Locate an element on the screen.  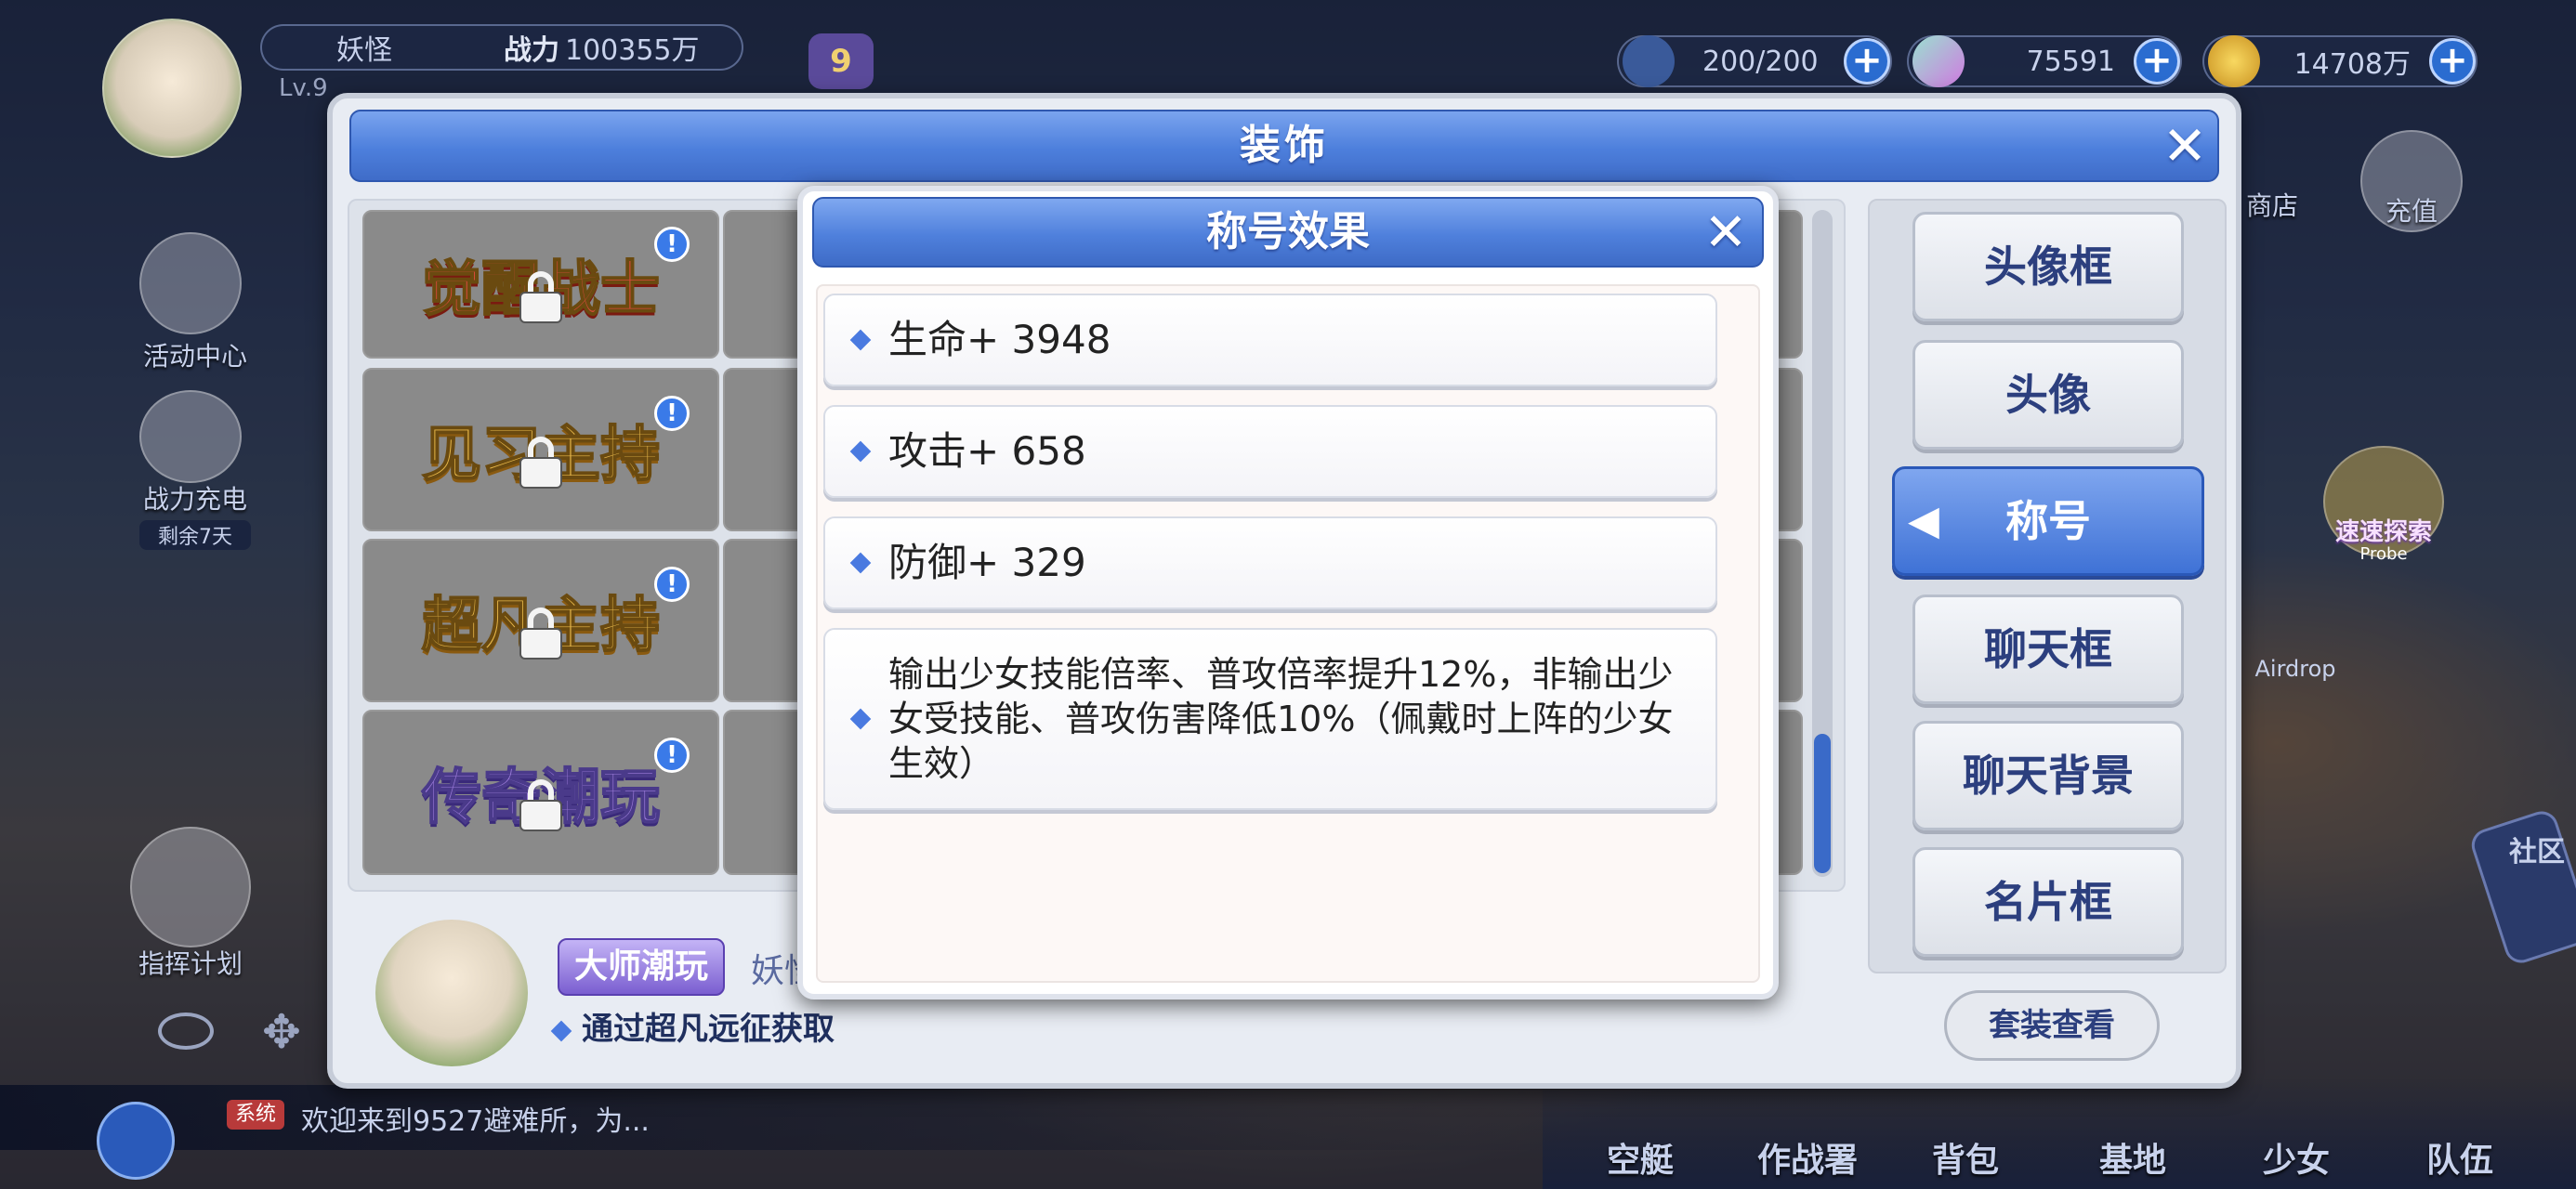
tab-title-label: 称号 is located at coordinates (2048, 521).